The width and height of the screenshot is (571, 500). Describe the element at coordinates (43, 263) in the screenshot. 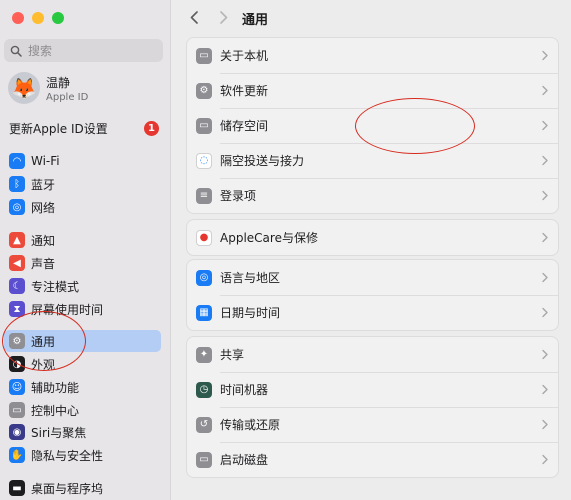

I see `sidebar-item-label: 声音` at that location.